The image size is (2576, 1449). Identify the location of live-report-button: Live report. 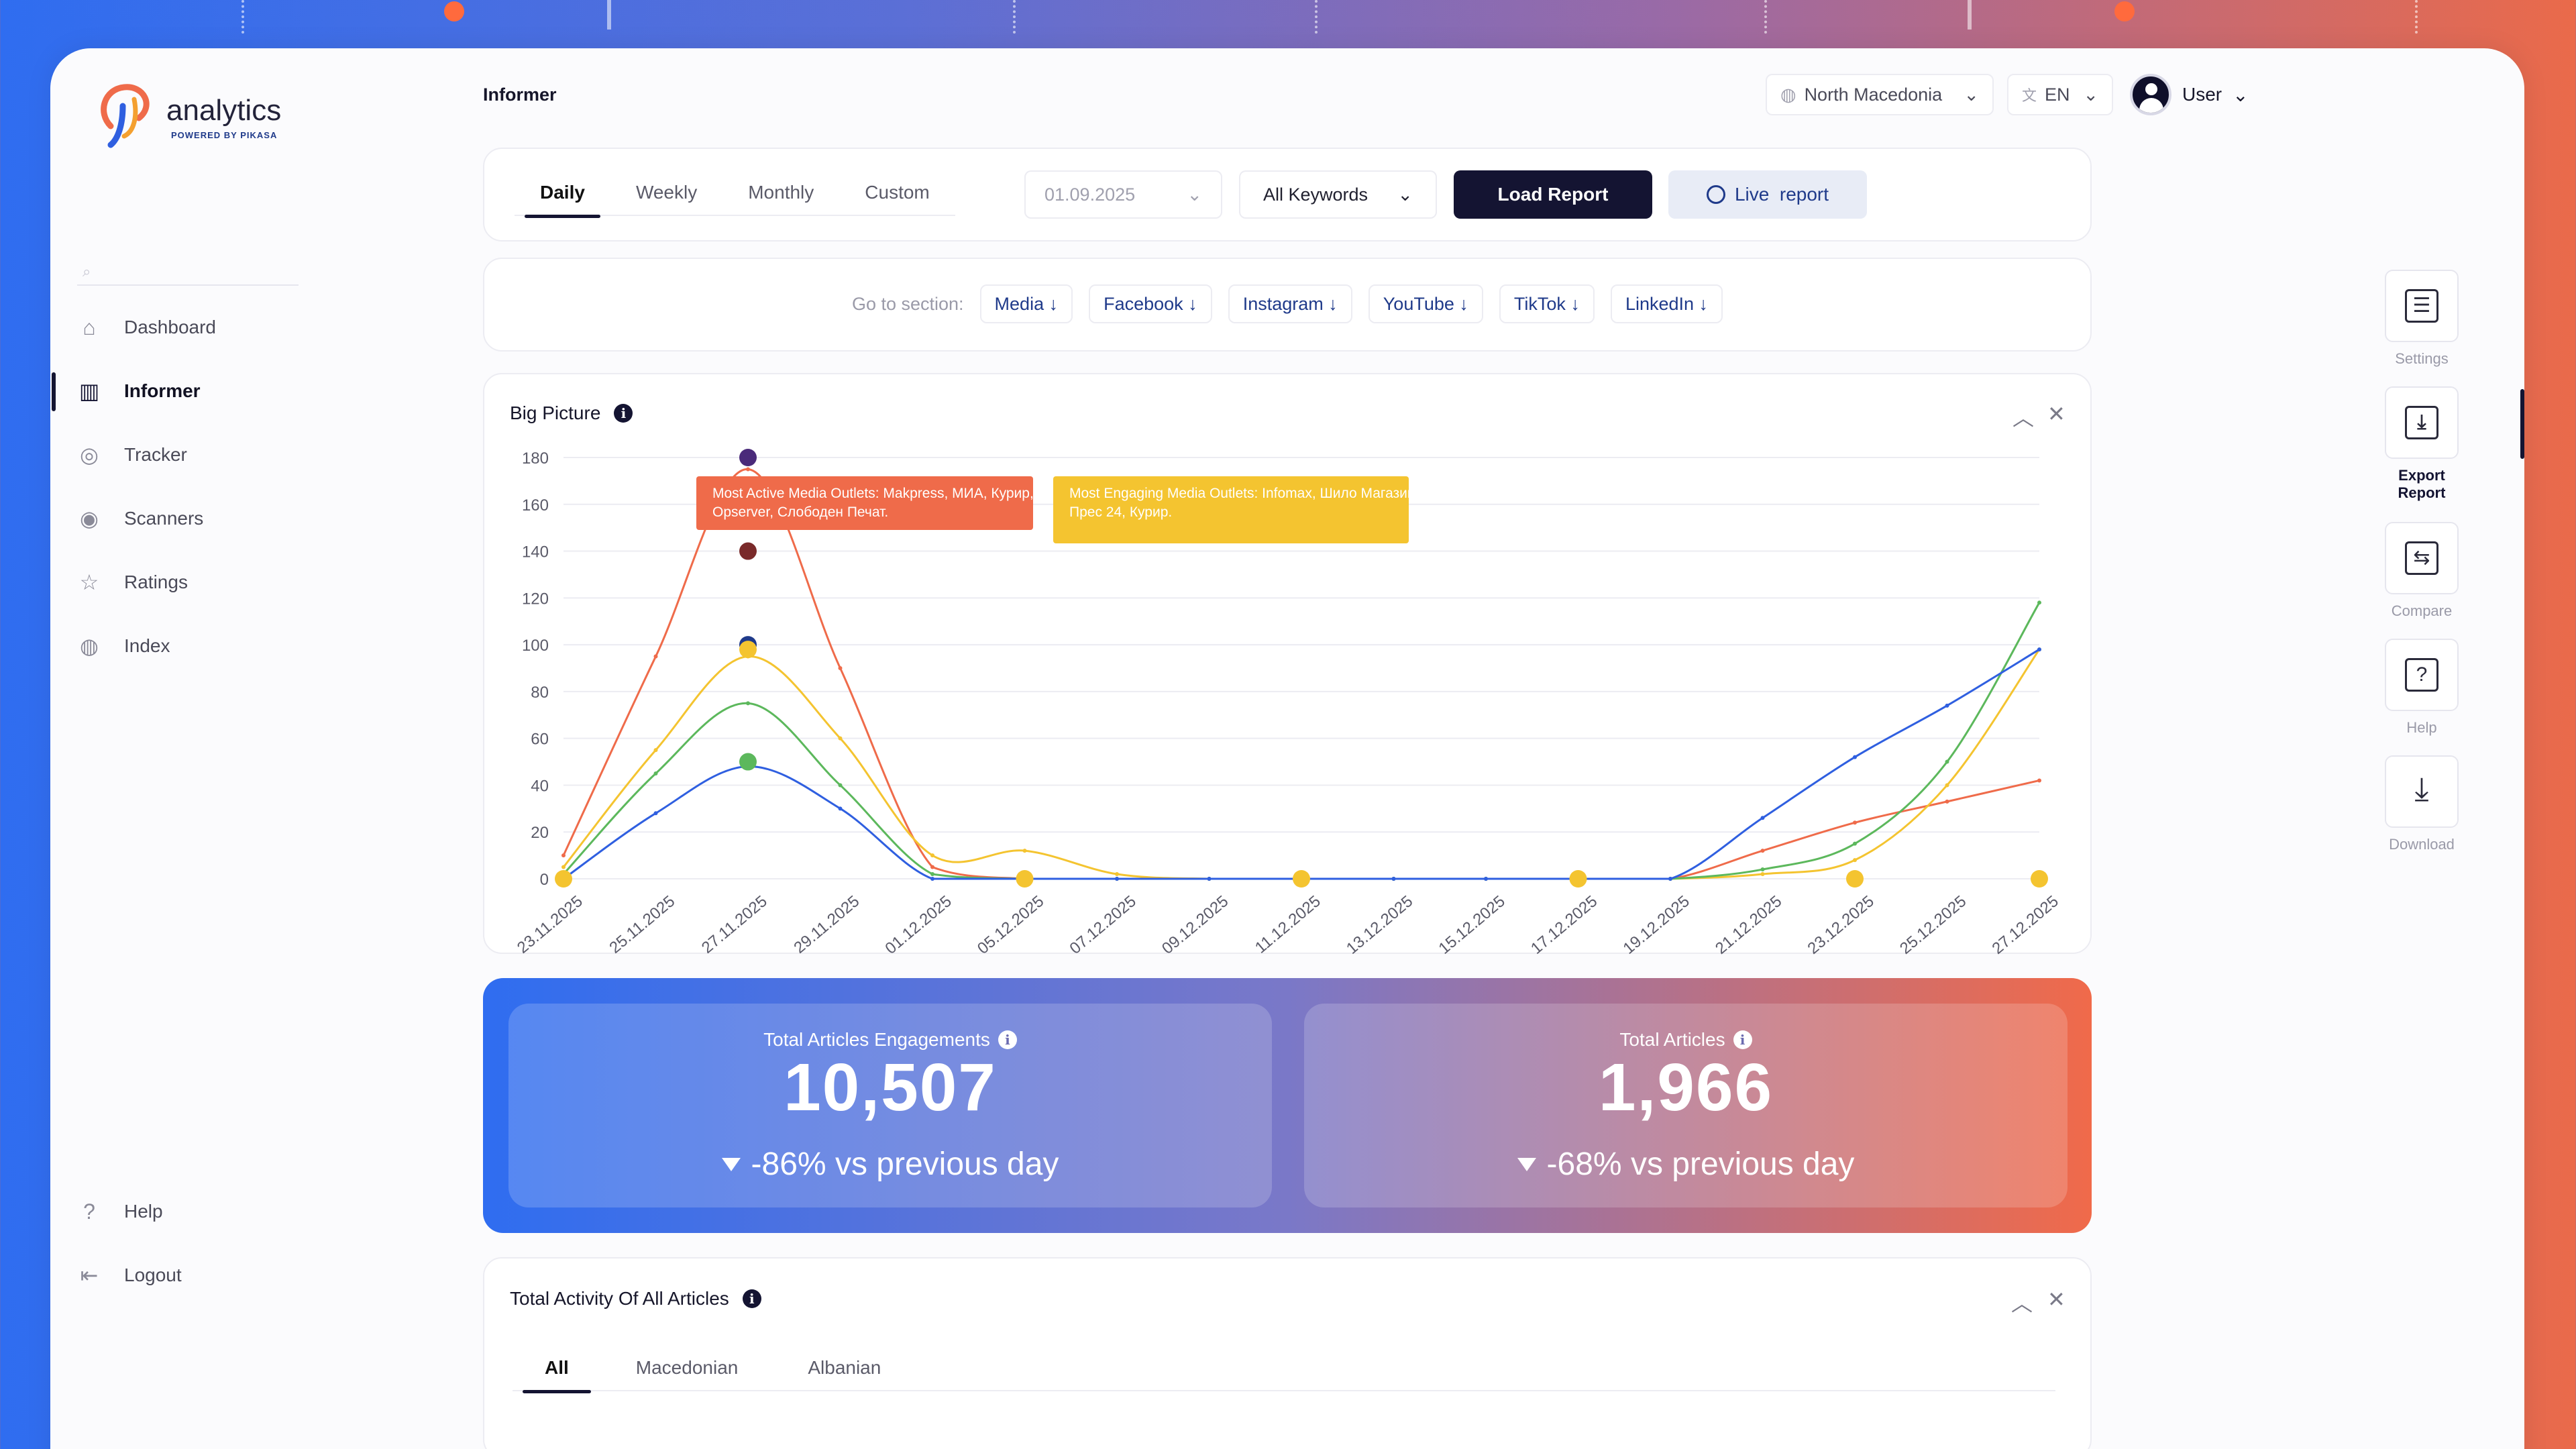
(1767, 194).